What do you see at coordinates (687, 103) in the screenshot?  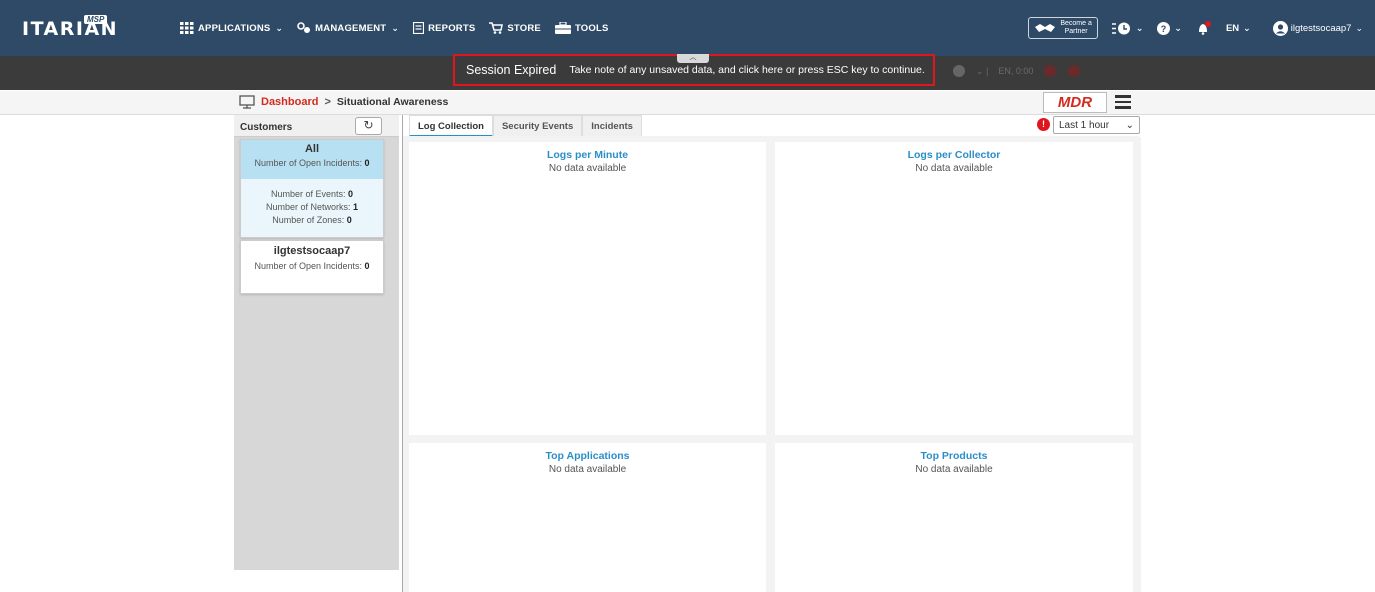 I see `breadcrumb-bar` at bounding box center [687, 103].